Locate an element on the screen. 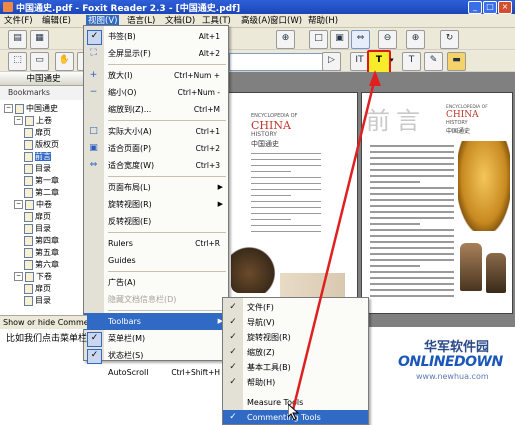  typewriter-icon: T is located at coordinates (379, 62).